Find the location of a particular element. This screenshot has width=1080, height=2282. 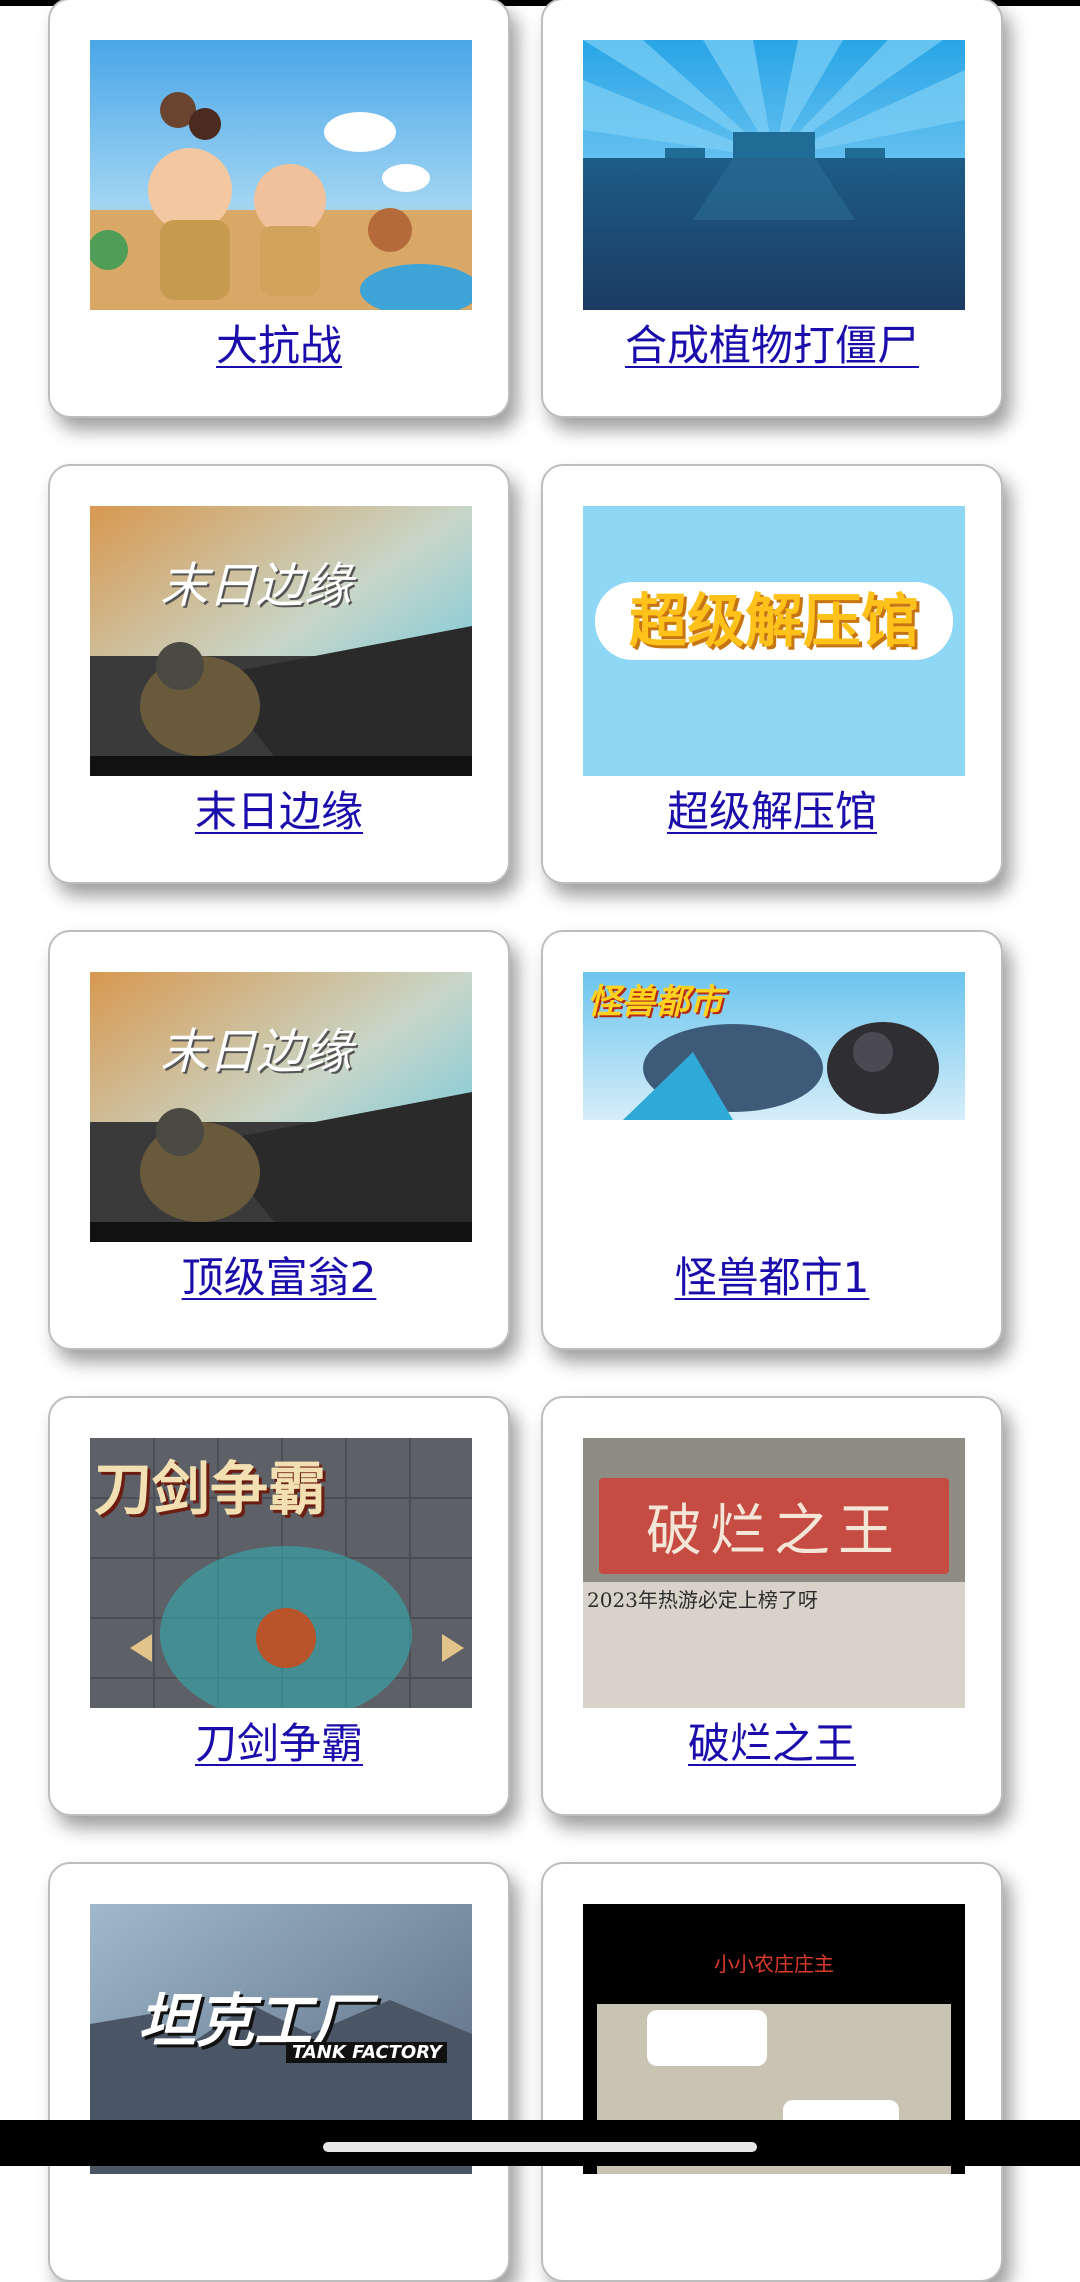

game-card-top-tycoon-2: 末日边缘 顶级富翁2 is located at coordinates (279, 1140).